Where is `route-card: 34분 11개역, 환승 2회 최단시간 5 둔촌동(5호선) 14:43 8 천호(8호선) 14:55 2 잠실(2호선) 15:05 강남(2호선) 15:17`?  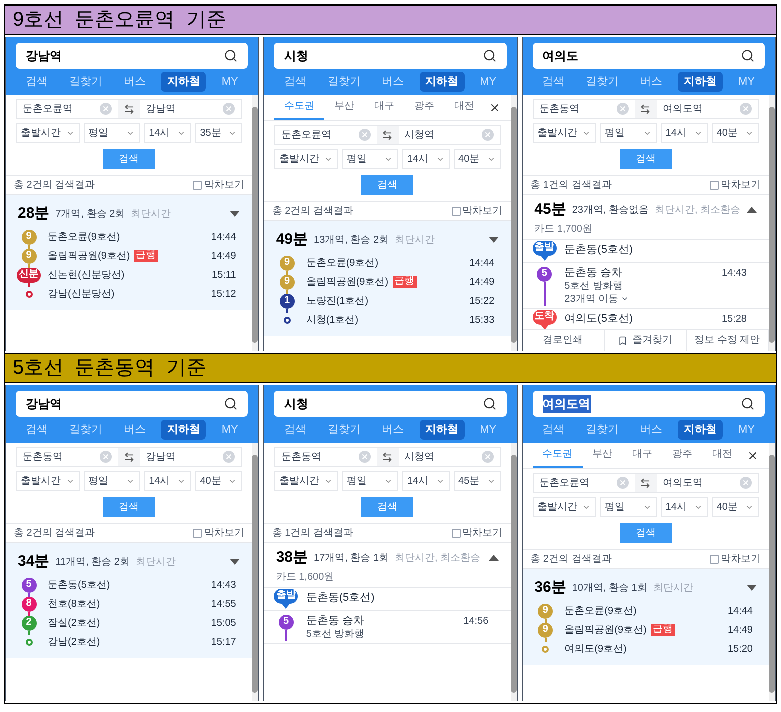 route-card: 34분 11개역, 환승 2회 최단시간 5 둔촌동(5호선) 14:43 8 천호(8호선) 14:55 2 잠실(2호선) 15:05 강남(2호선) 15:17 is located at coordinates (129, 600).